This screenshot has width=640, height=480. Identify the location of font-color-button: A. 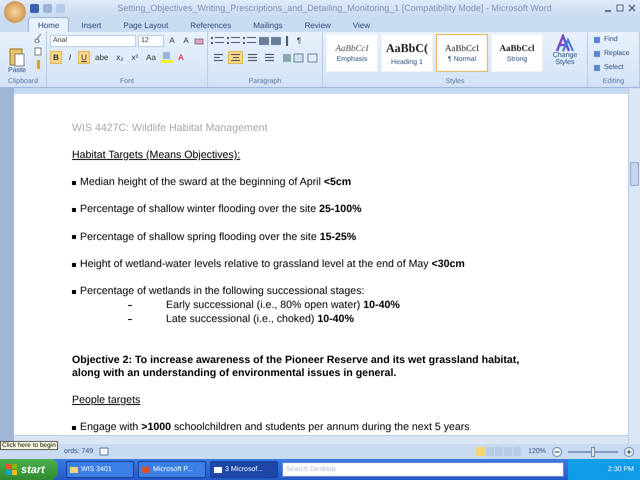
(180, 57).